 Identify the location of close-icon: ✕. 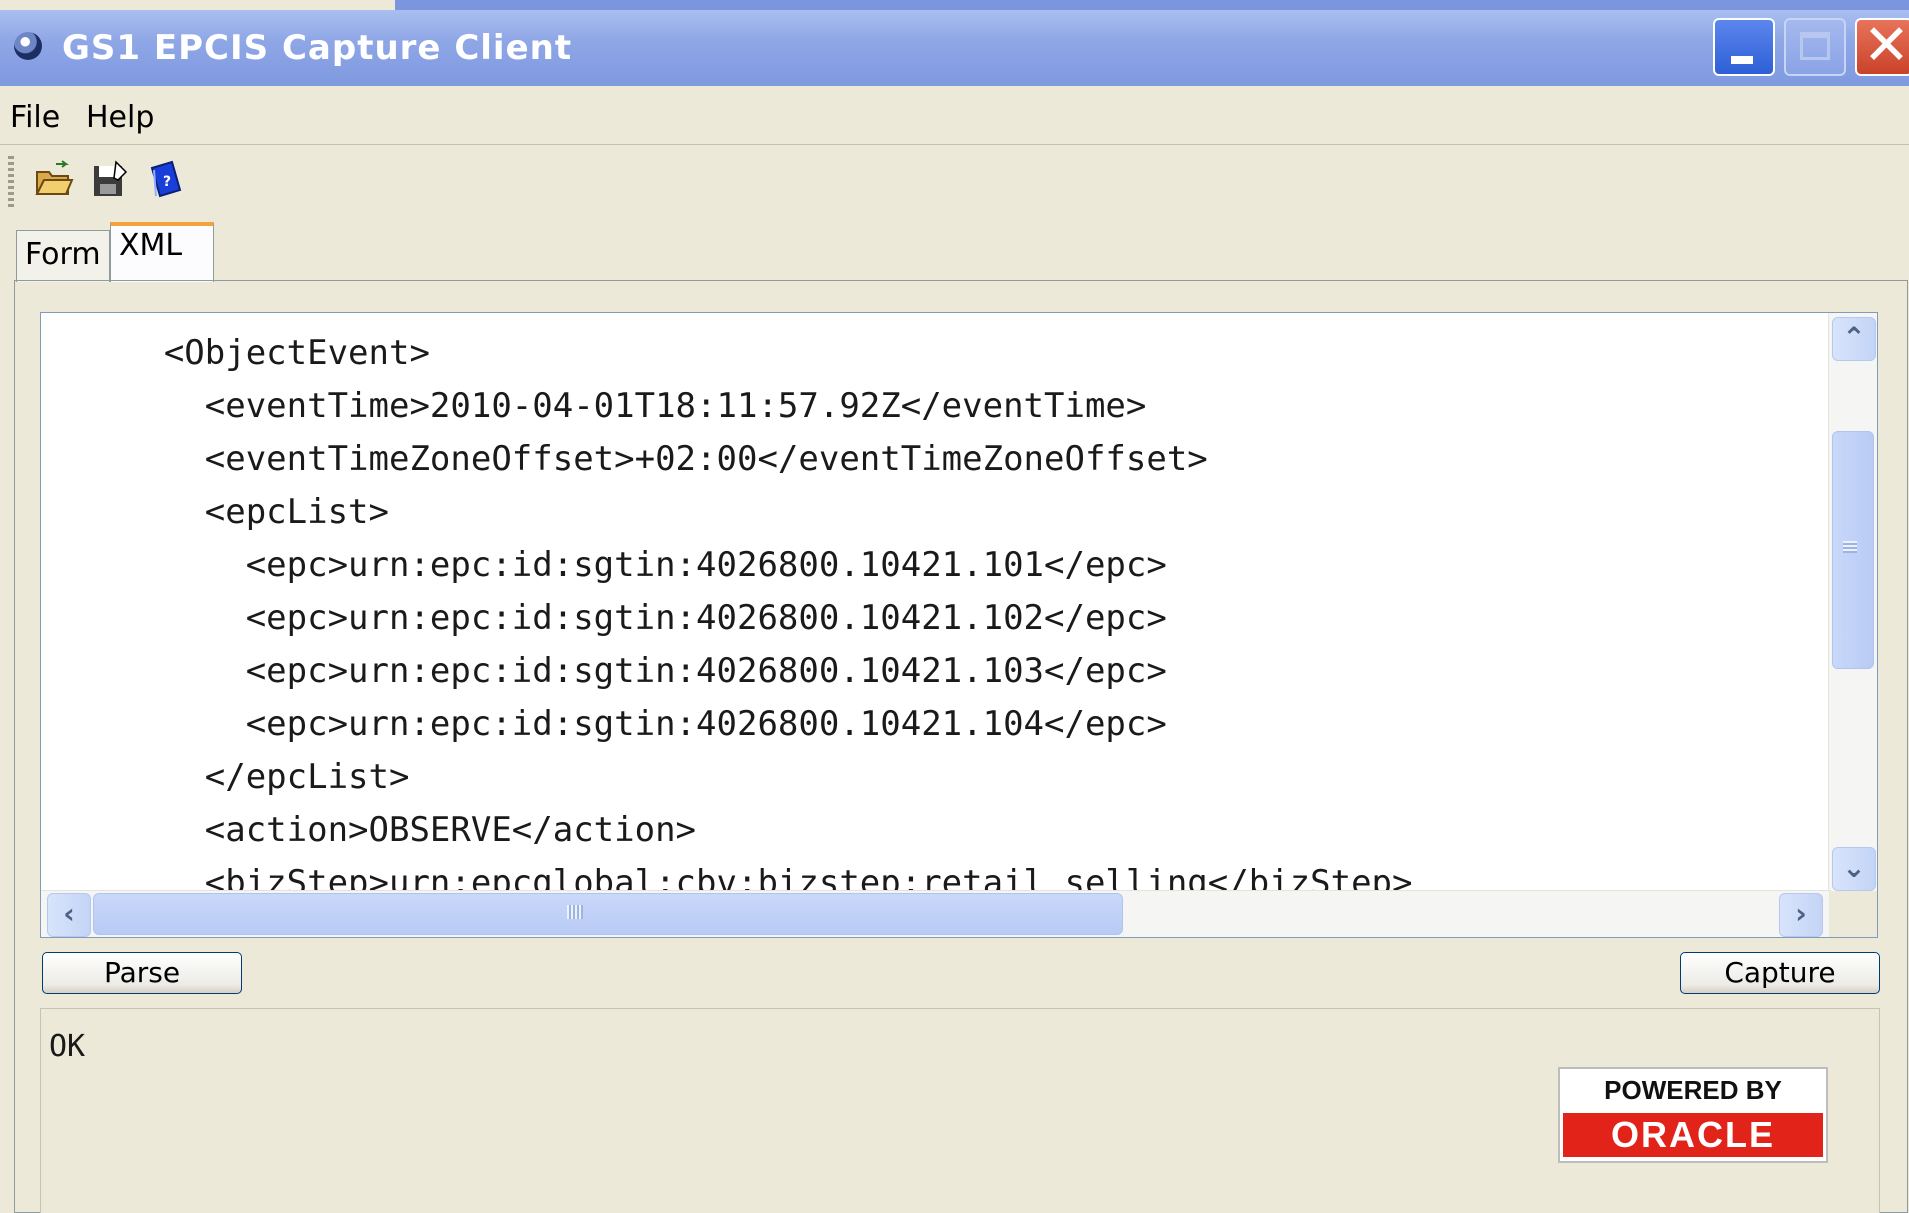
(1886, 45).